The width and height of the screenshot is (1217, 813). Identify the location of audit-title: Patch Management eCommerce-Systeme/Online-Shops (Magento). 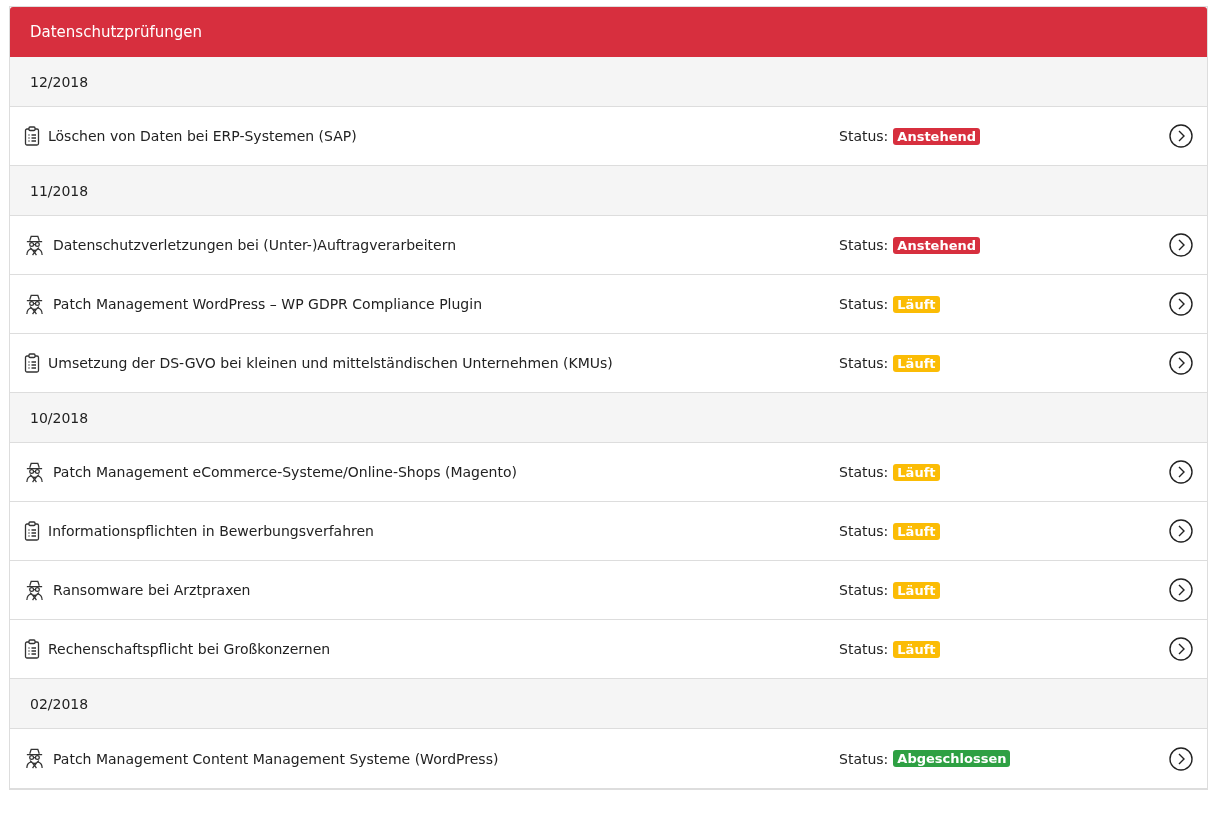
(285, 472).